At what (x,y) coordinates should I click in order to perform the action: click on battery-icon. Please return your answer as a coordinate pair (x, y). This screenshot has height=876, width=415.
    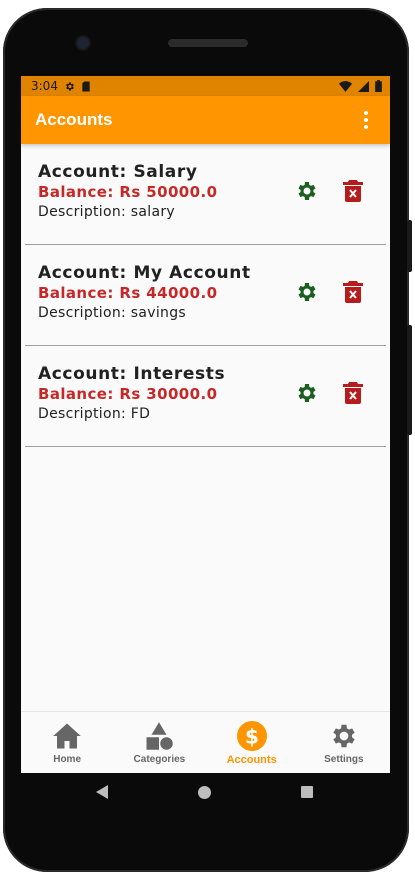
    Looking at the image, I should click on (378, 86).